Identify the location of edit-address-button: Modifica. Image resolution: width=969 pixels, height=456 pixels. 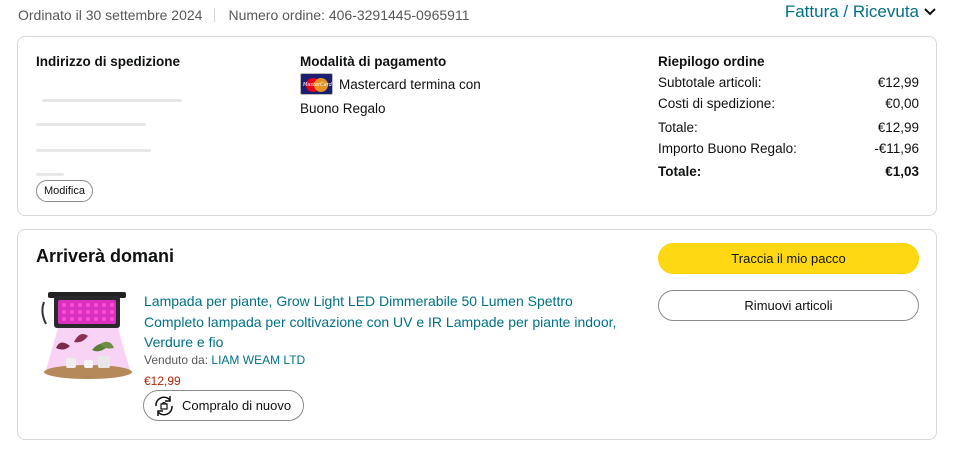
(64, 191).